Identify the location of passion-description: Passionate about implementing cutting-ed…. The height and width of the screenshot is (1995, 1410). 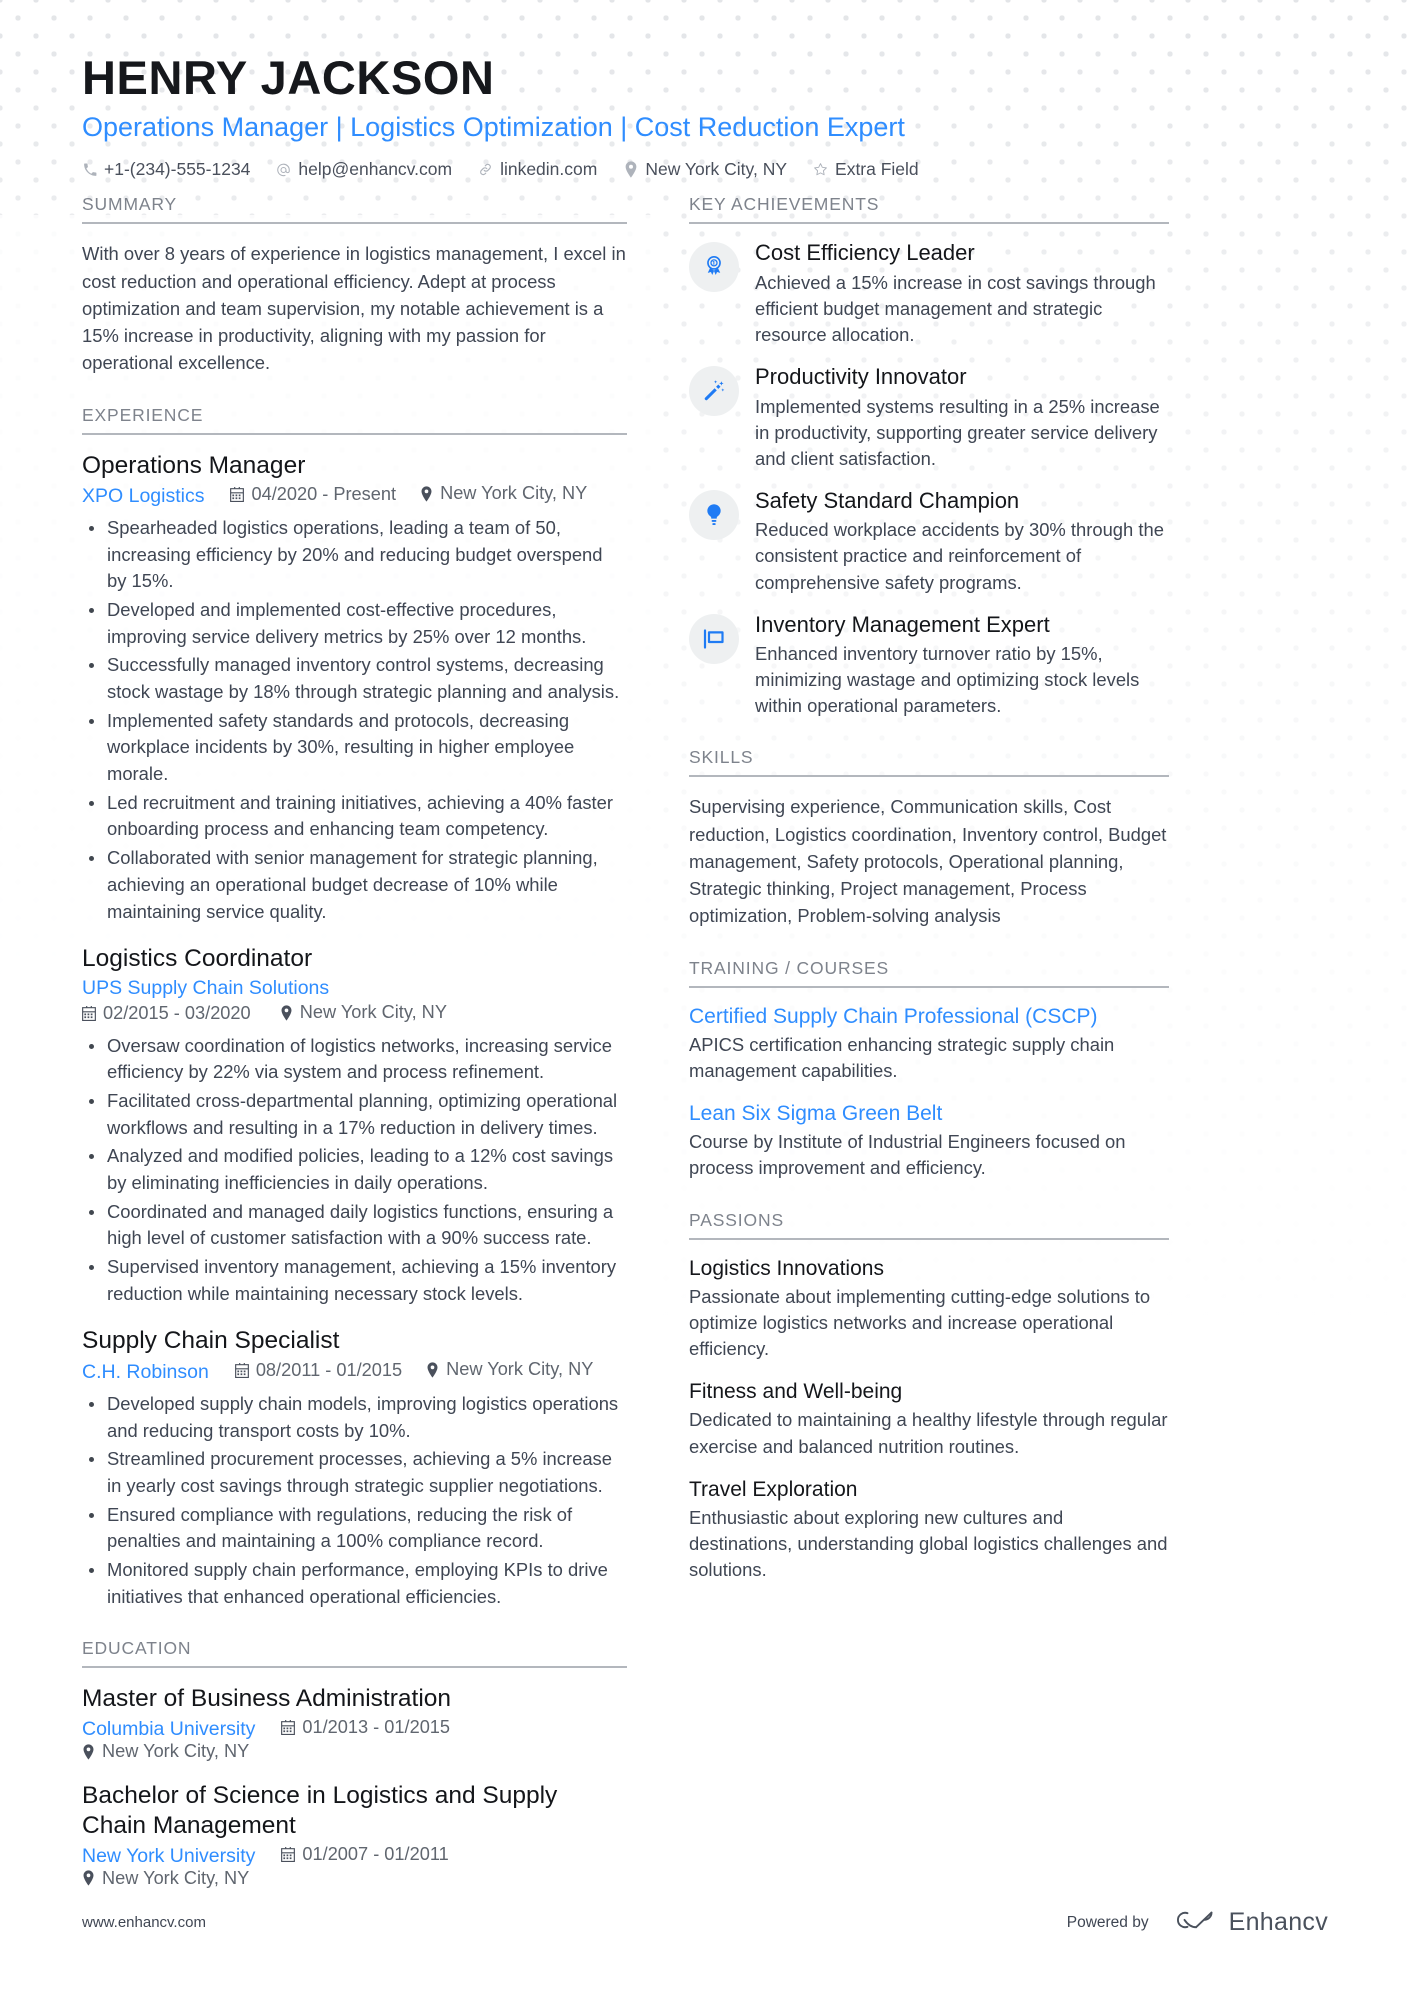
(920, 1322).